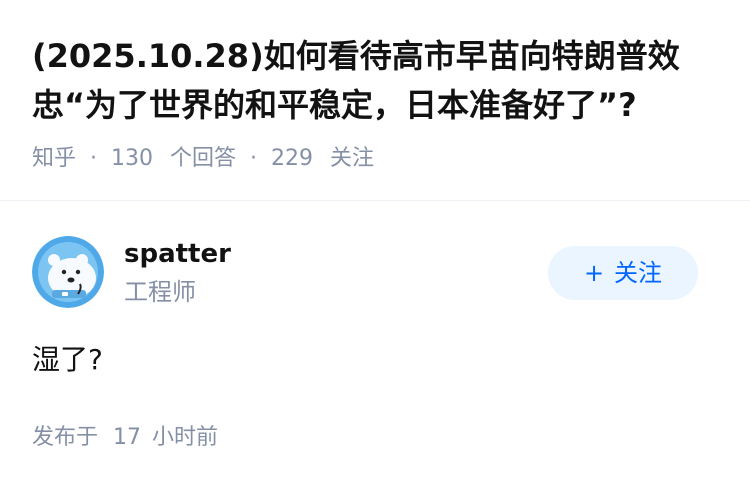 This screenshot has width=750, height=490. Describe the element at coordinates (177, 254) in the screenshot. I see `author-name: spatter` at that location.